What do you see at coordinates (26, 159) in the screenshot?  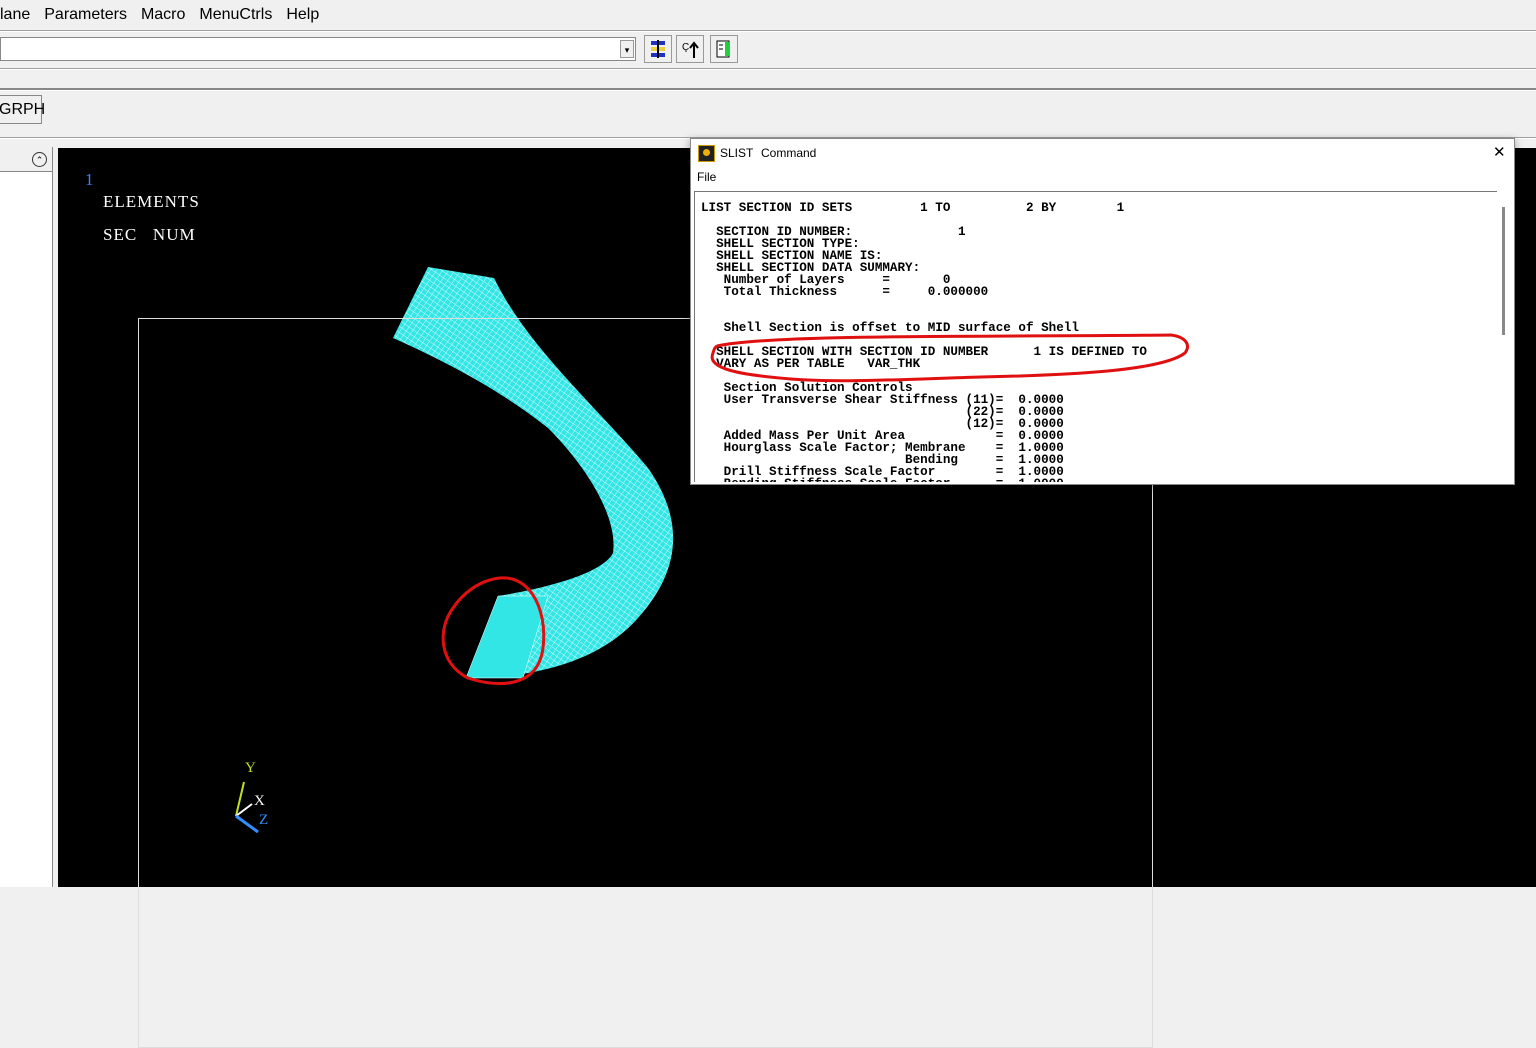 I see `left-panel-header: ⌃` at bounding box center [26, 159].